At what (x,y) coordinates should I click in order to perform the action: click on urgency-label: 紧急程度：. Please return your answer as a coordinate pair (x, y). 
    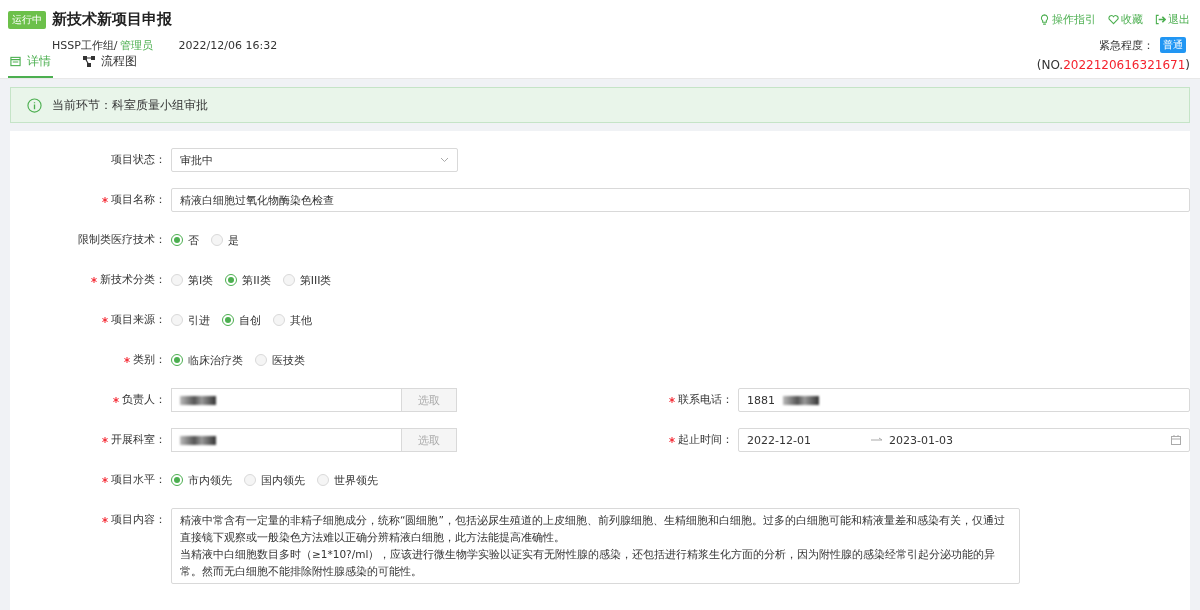
    Looking at the image, I should click on (1126, 45).